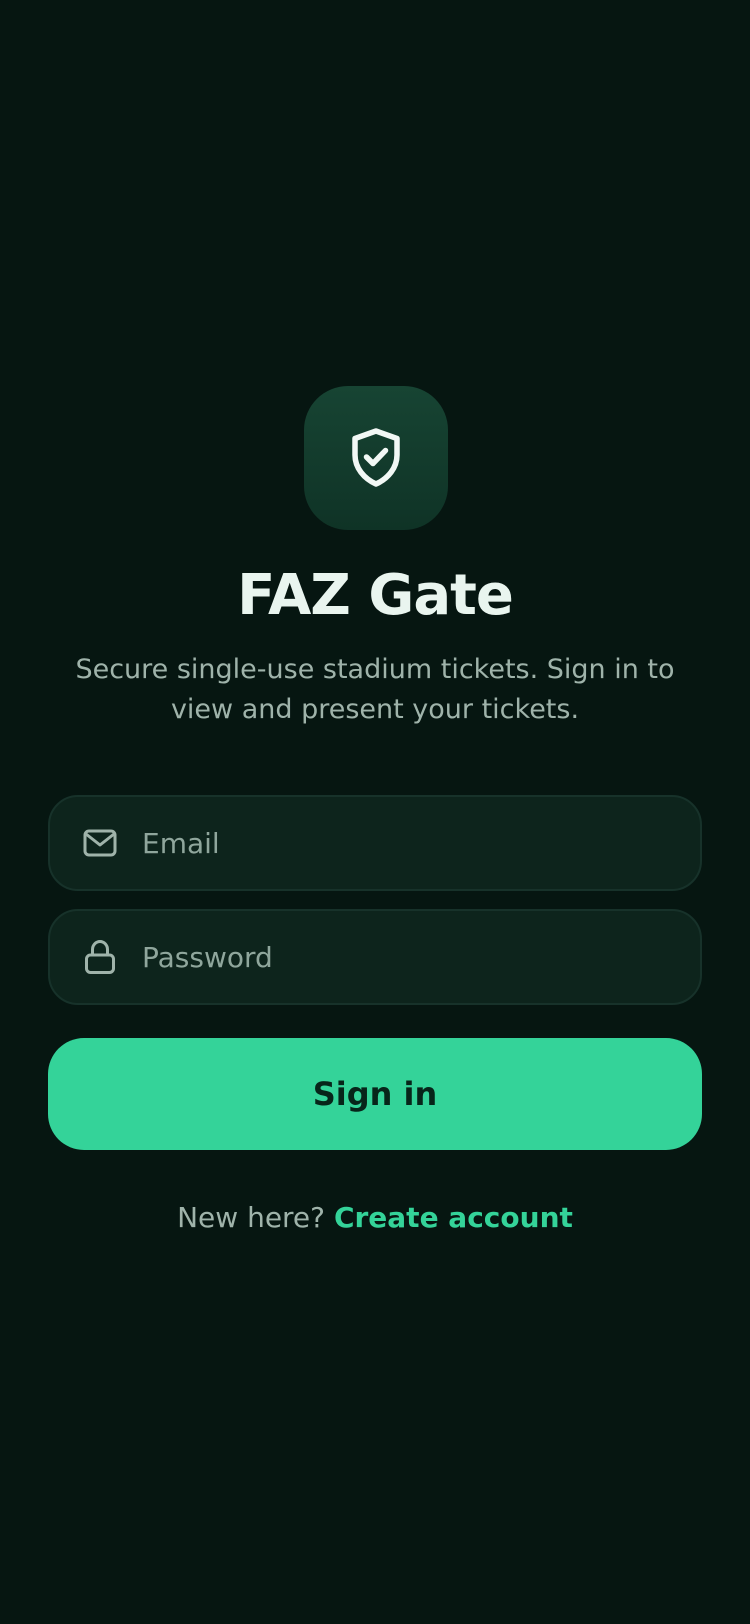 The image size is (750, 1624). I want to click on sign-in-button: Sign in, so click(375, 1094).